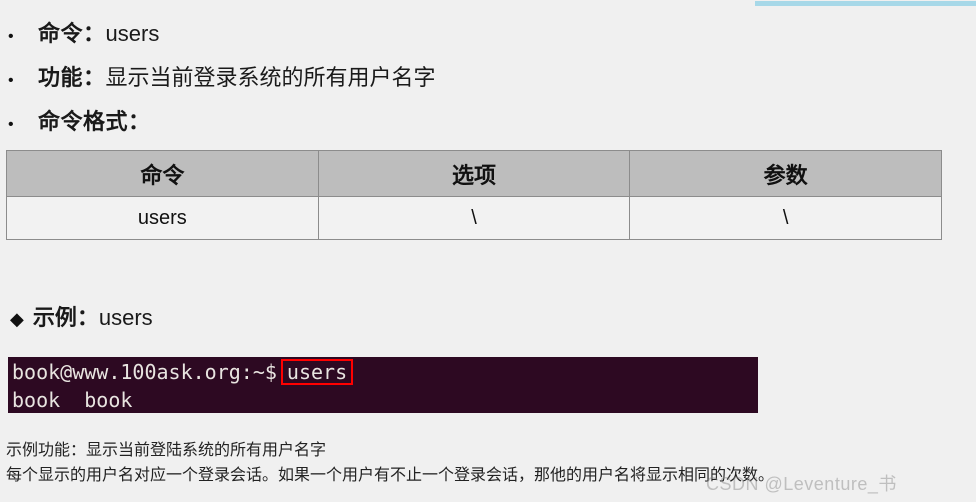  I want to click on terminal-screenshot: book@www.100ask.org:~$ users book book, so click(383, 385).